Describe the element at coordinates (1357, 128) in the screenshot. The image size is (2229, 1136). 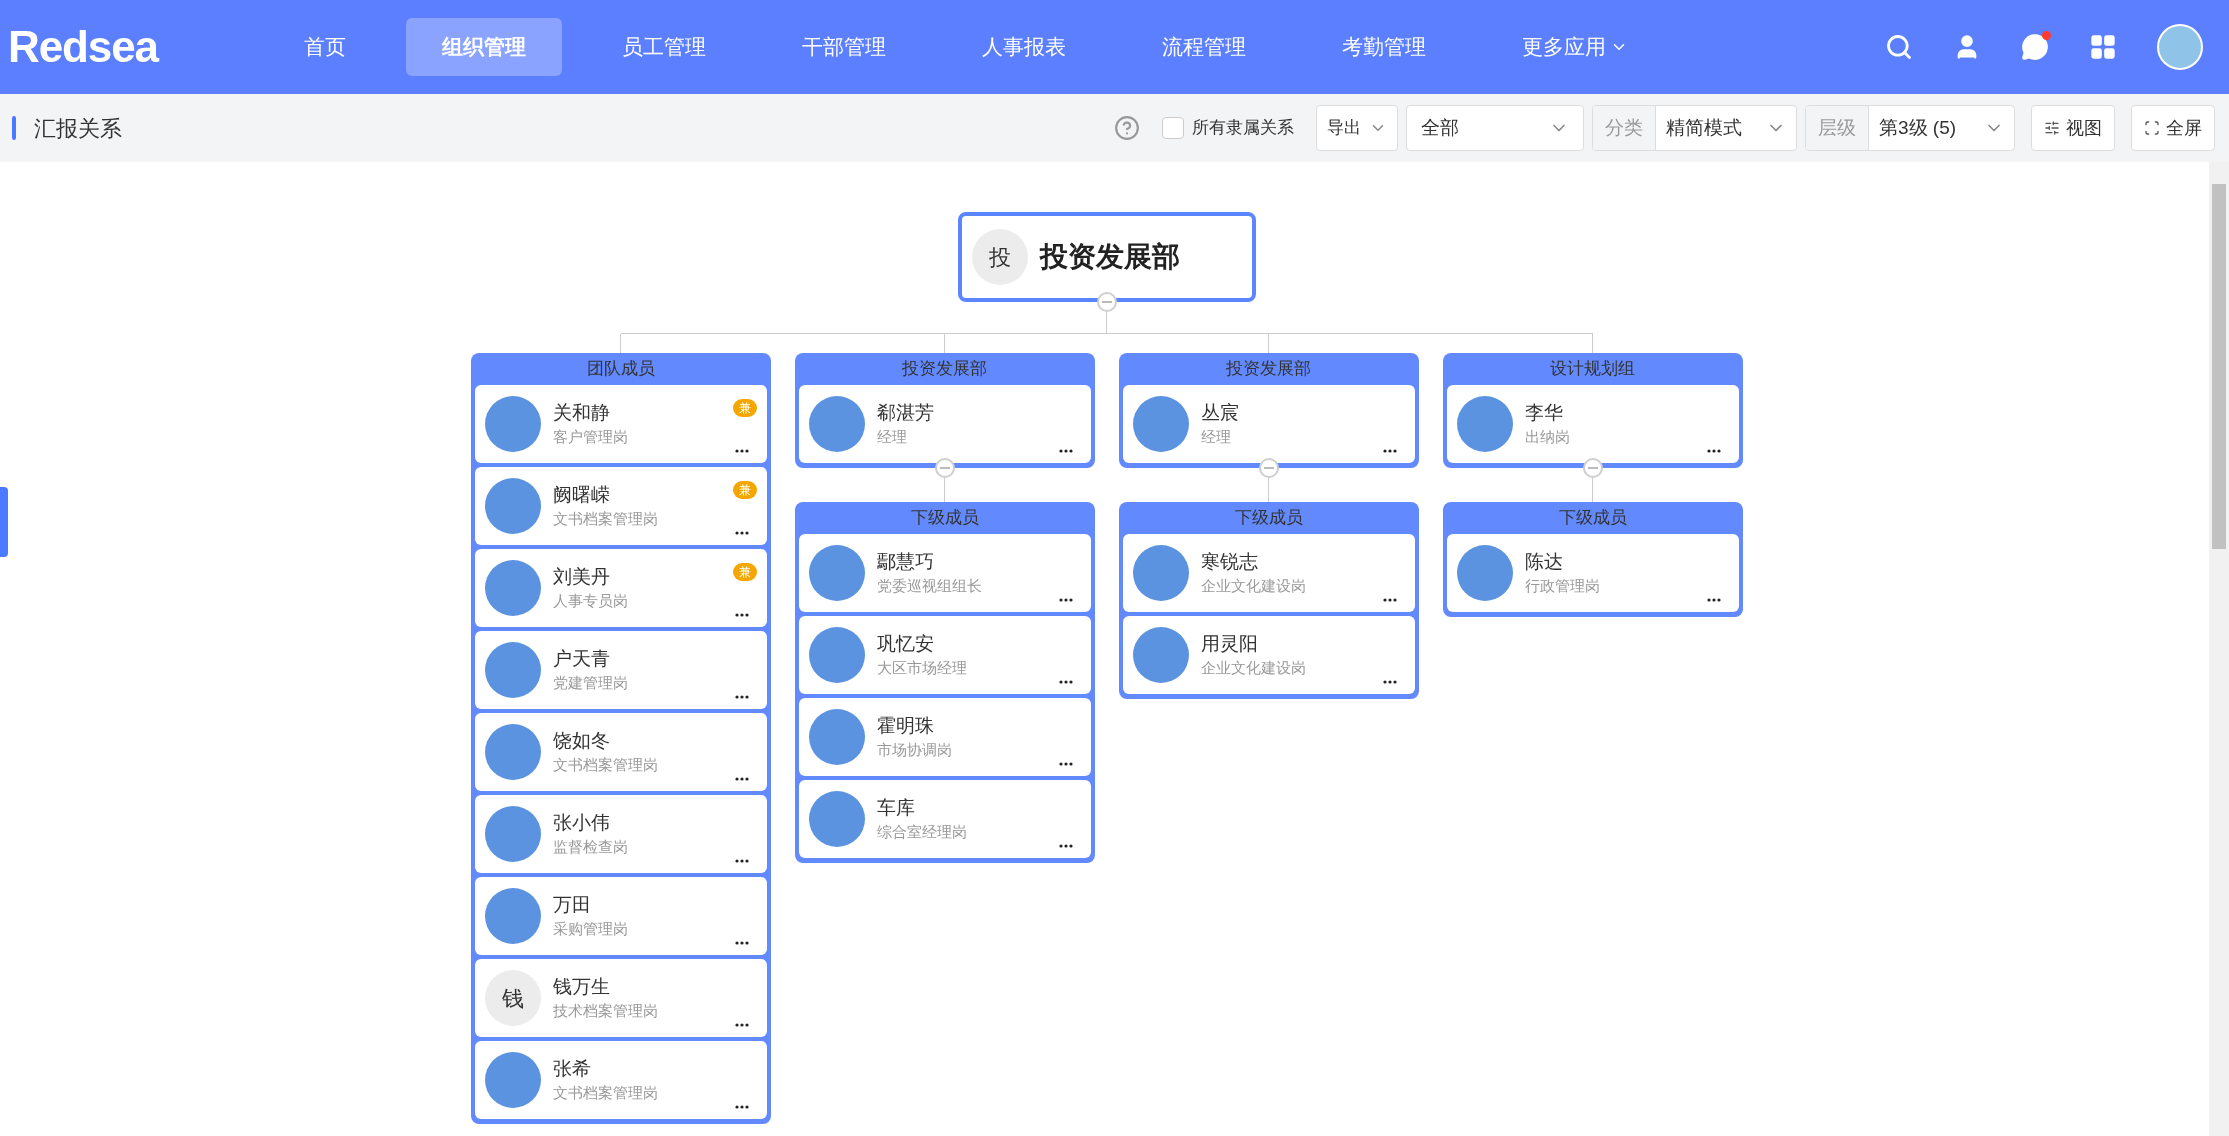
I see `export-dropdown: 导出` at that location.